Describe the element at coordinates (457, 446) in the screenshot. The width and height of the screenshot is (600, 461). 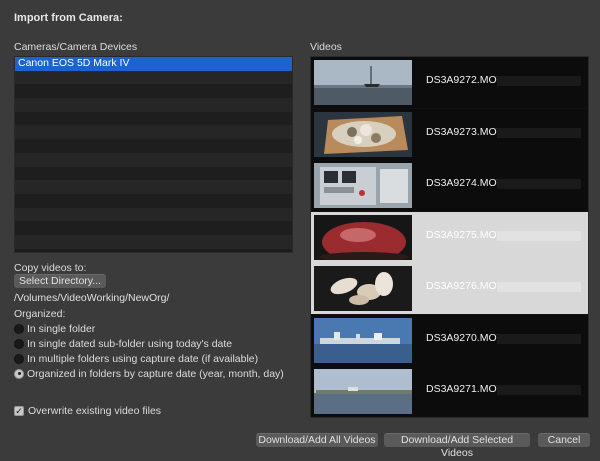
I see `download-selected-button: Download/Add Selected Videos` at that location.